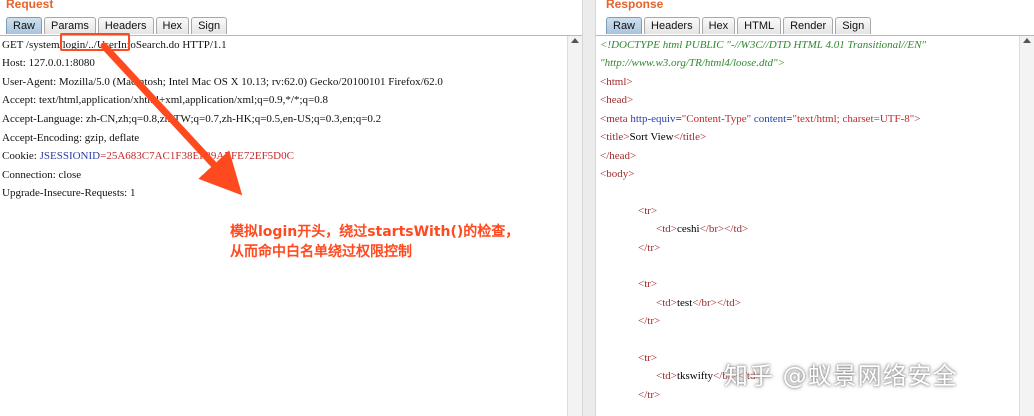 Image resolution: width=1034 pixels, height=416 pixels. What do you see at coordinates (42, 175) in the screenshot?
I see `header-connection: Connection: close` at bounding box center [42, 175].